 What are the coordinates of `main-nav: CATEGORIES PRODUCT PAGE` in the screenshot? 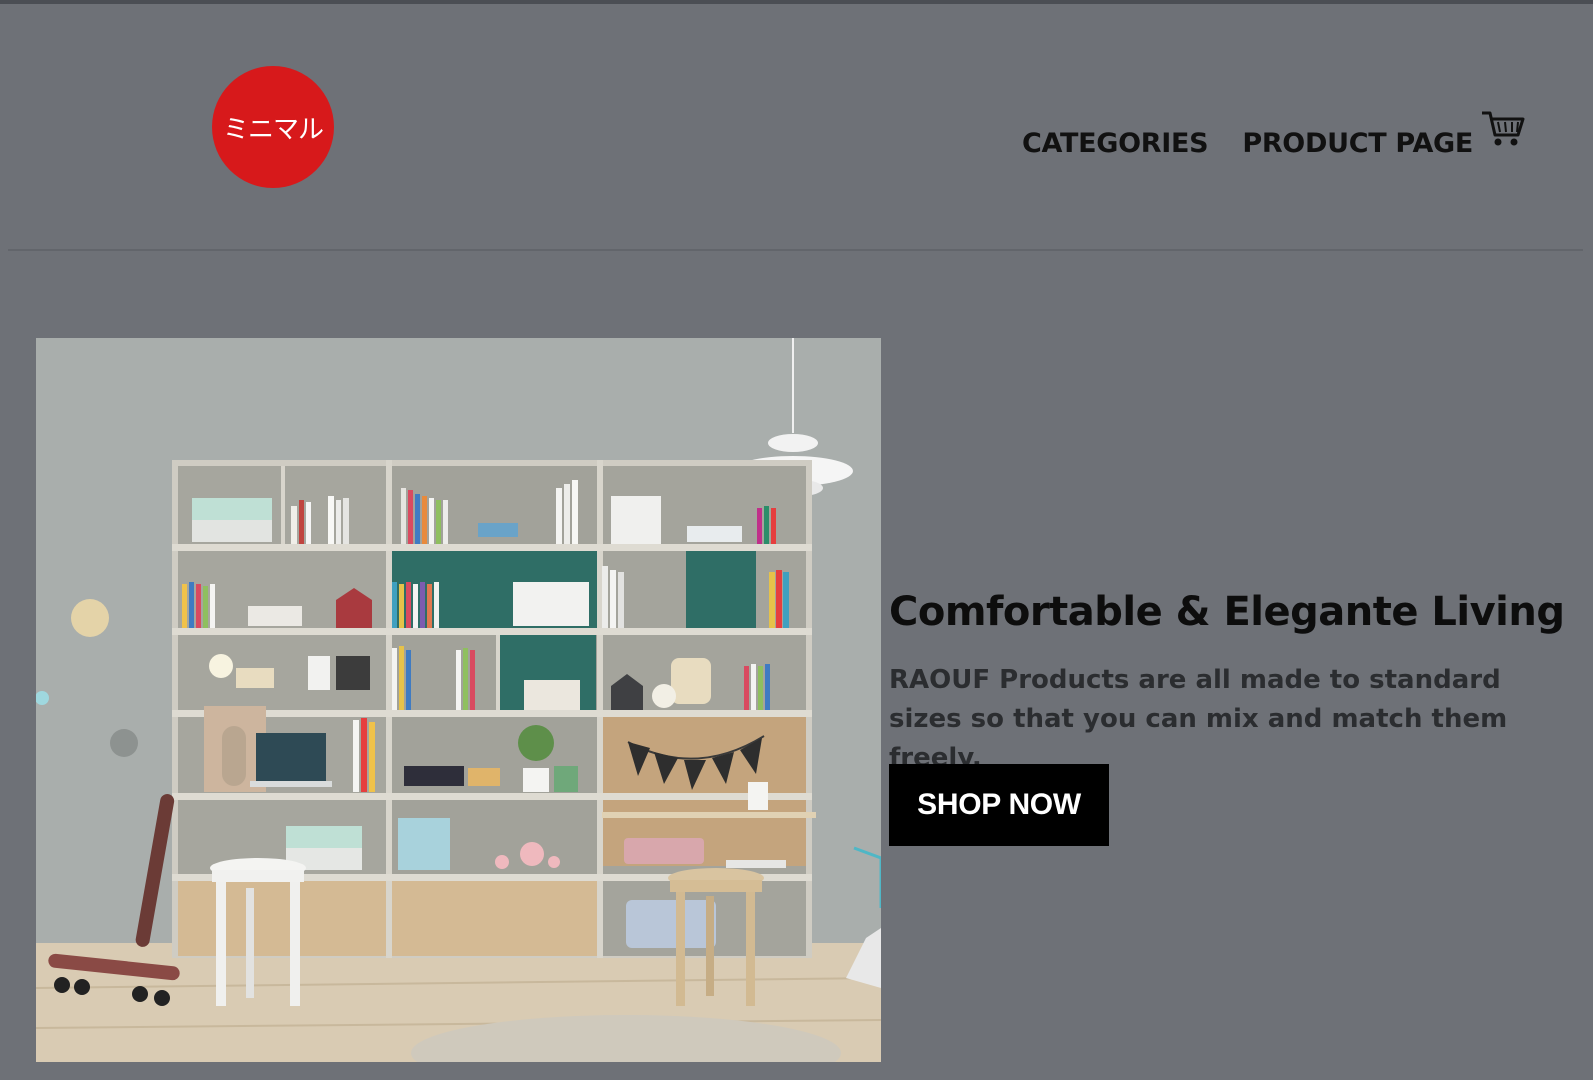 It's located at (1247, 143).